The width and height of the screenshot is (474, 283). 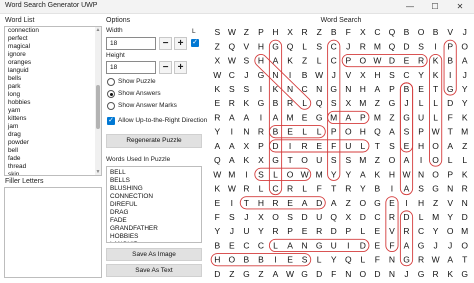 What do you see at coordinates (460, 6) in the screenshot?
I see `close-icon: ✕` at bounding box center [460, 6].